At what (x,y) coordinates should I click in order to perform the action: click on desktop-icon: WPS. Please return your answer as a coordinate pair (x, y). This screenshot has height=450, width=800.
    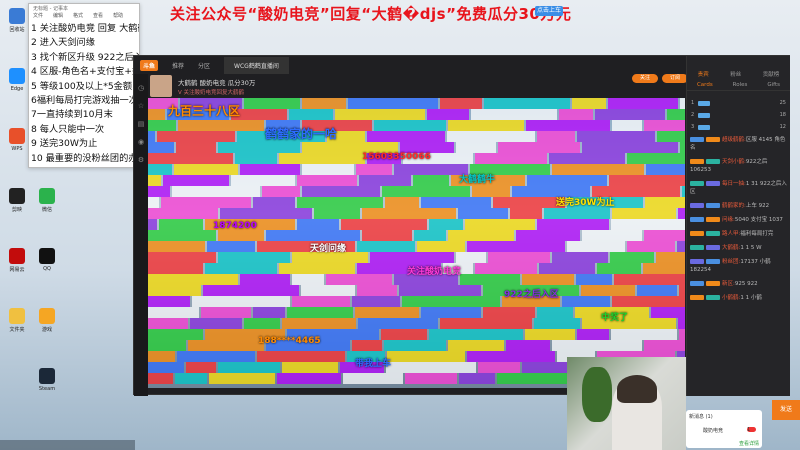
    Looking at the image, I should click on (17, 140).